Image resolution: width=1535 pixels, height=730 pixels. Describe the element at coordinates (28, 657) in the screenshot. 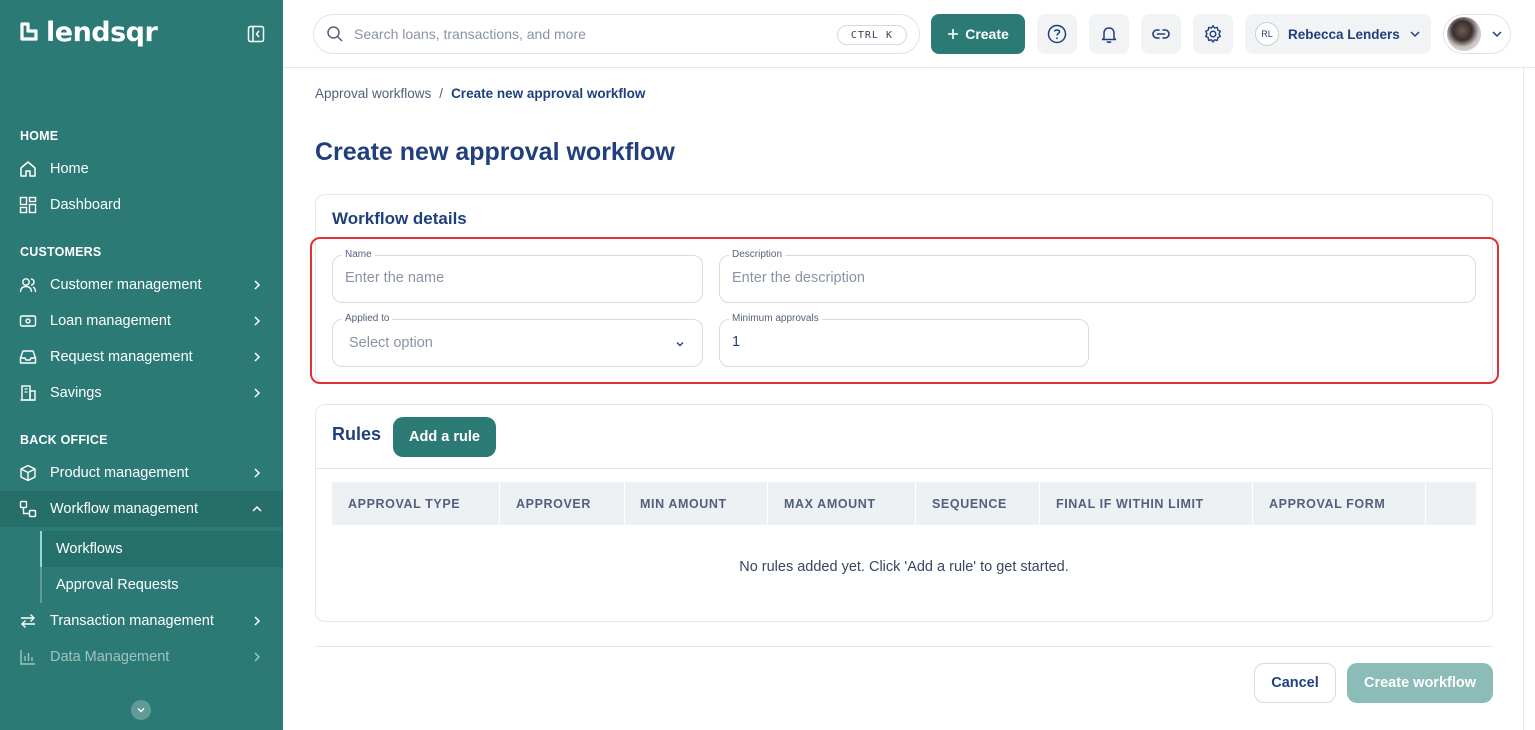

I see `bar-chart-icon` at that location.